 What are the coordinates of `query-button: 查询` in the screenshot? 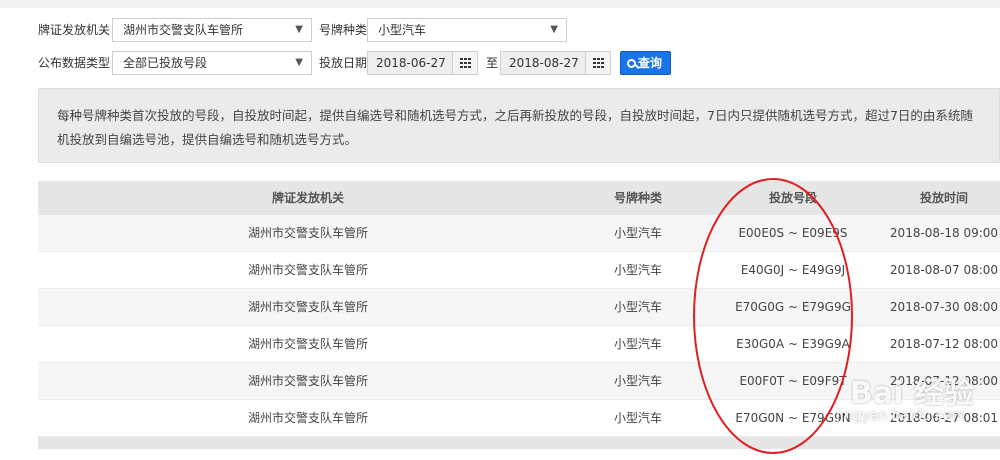 It's located at (646, 63).